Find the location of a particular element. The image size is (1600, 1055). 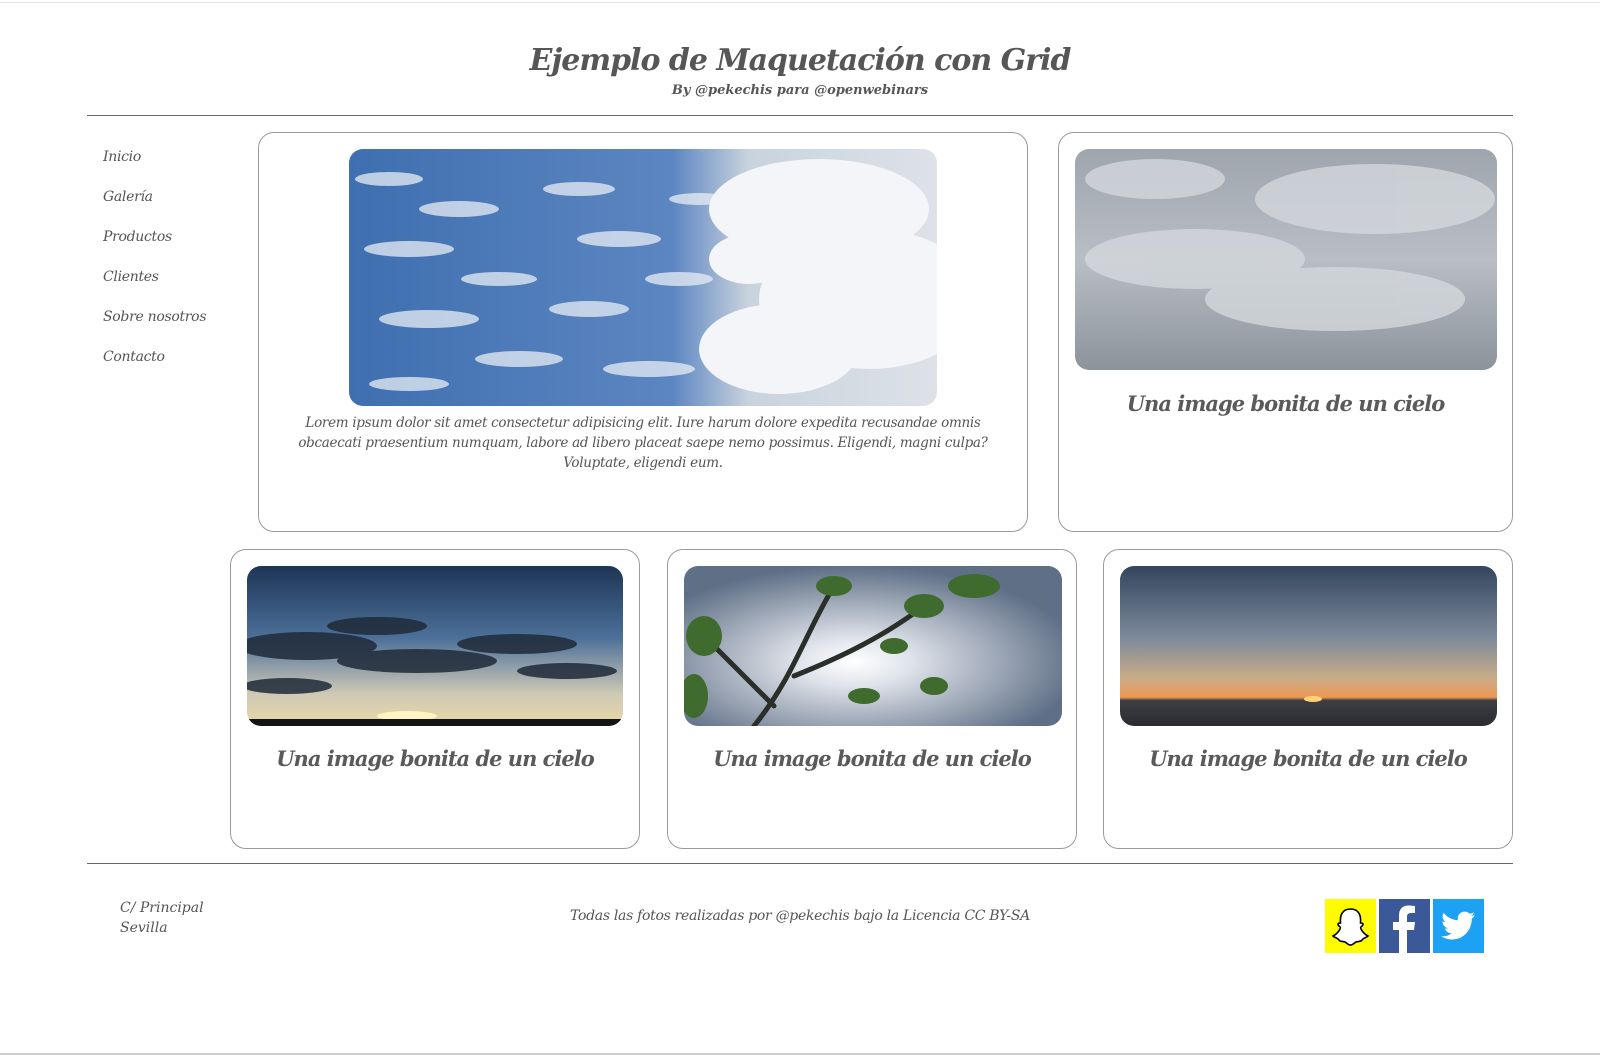

nav-item-galeria: Galería is located at coordinates (173, 208).